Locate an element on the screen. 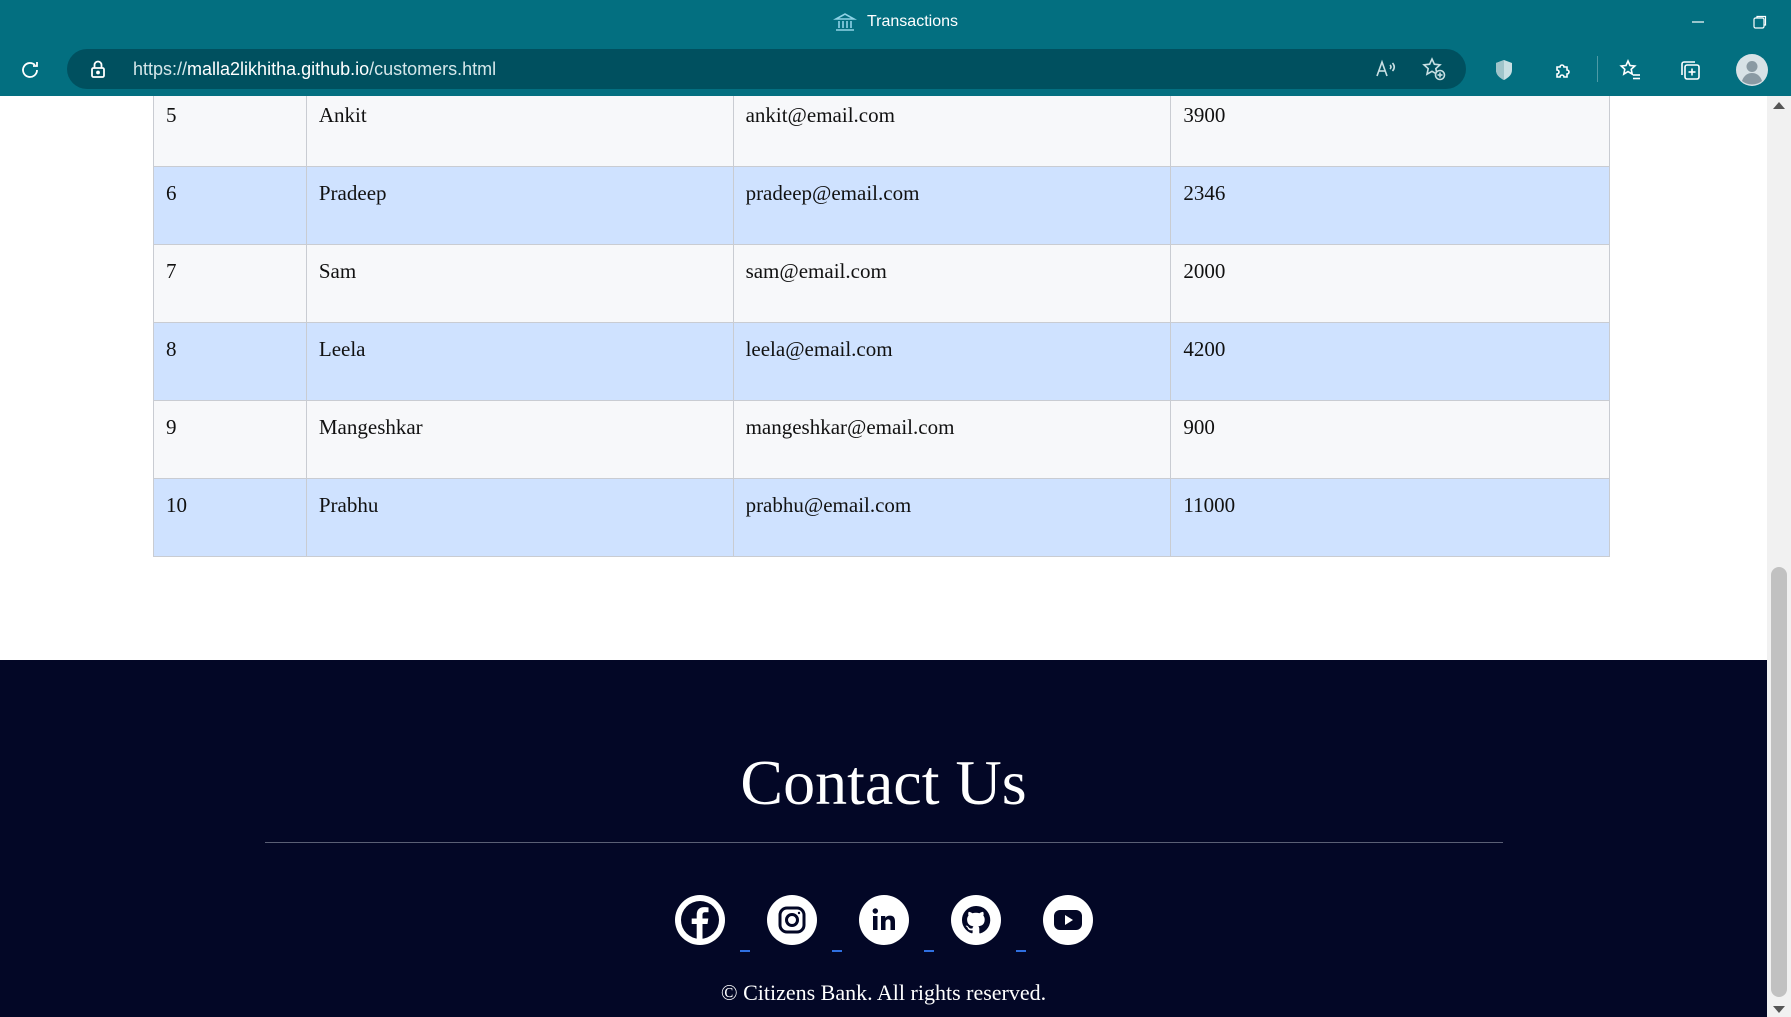  profile-button is located at coordinates (1752, 70).